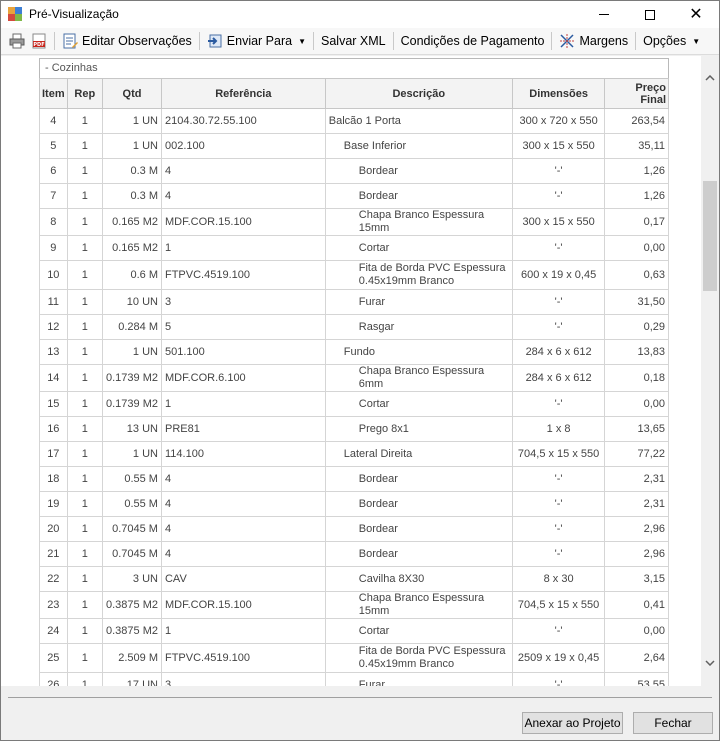  Describe the element at coordinates (636, 93) in the screenshot. I see `column-header-preco-final: Preço Final` at that location.